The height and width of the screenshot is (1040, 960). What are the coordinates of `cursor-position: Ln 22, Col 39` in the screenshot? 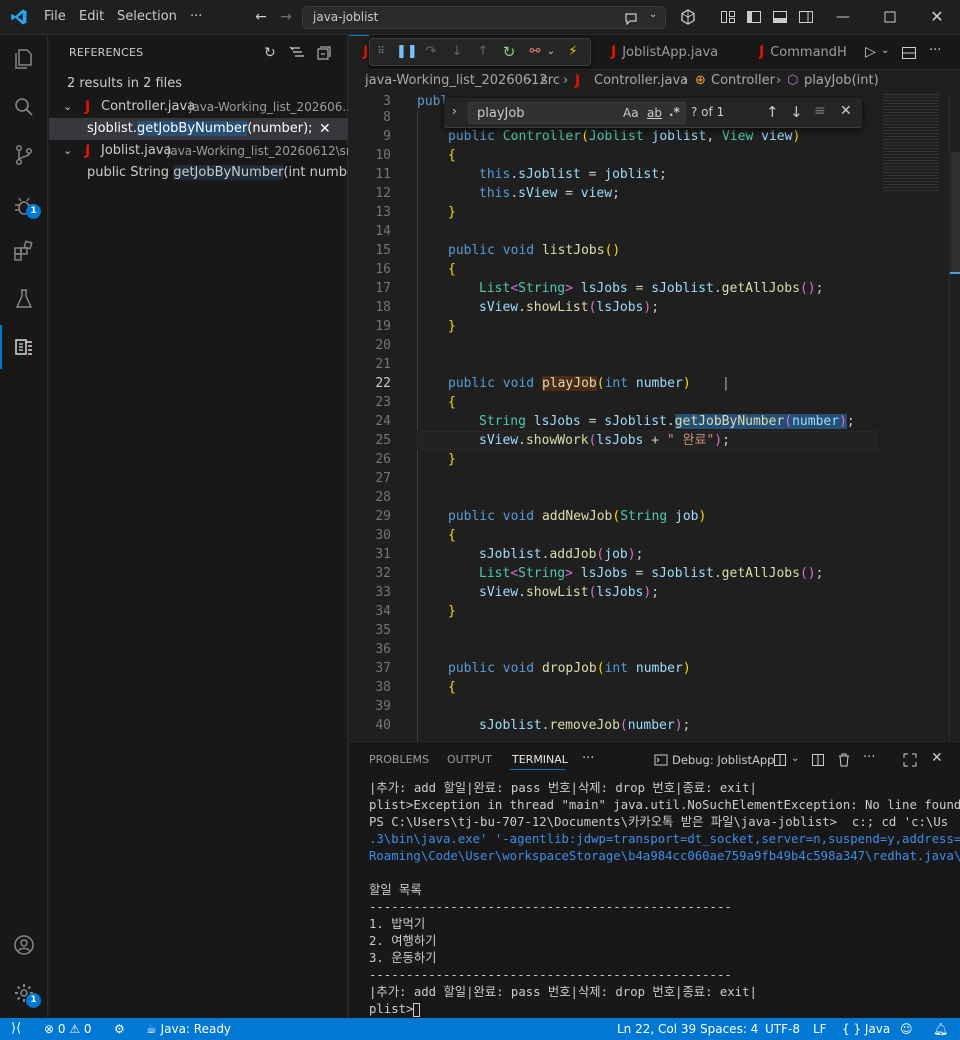 It's located at (656, 1029).